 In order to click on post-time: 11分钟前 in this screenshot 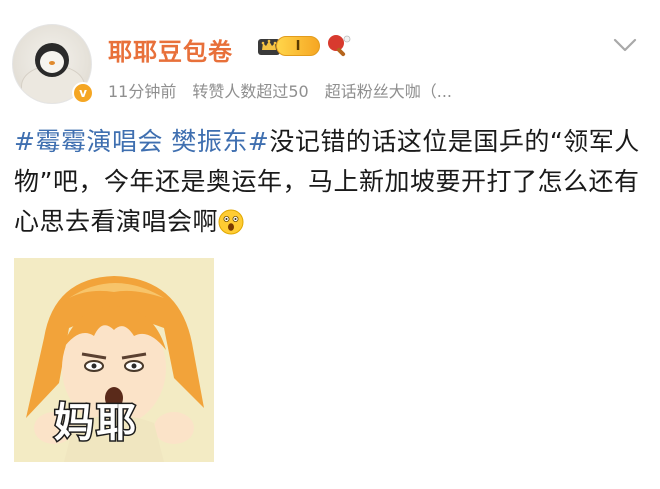, I will do `click(142, 91)`.